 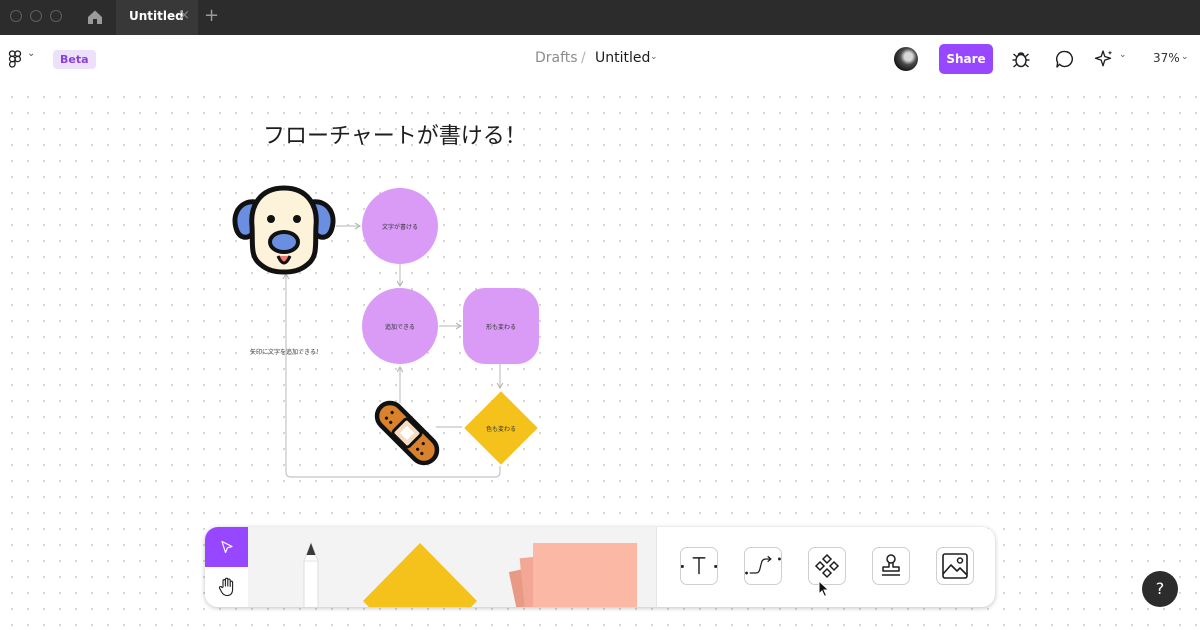 I want to click on flow-node-shape: 形も変わる, so click(x=501, y=326).